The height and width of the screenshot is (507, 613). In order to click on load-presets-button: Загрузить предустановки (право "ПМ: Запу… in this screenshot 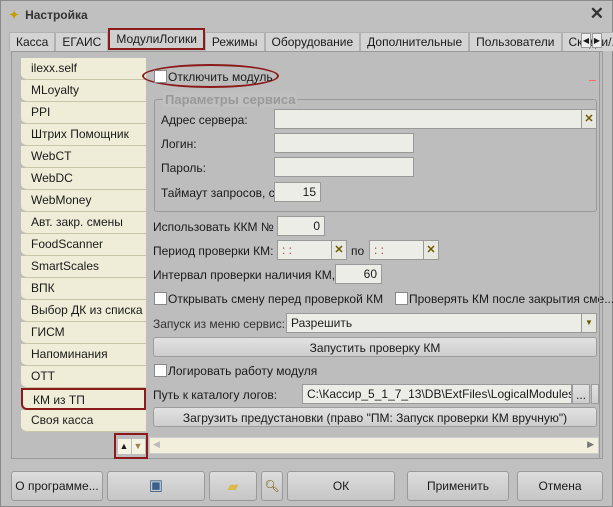, I will do `click(375, 417)`.